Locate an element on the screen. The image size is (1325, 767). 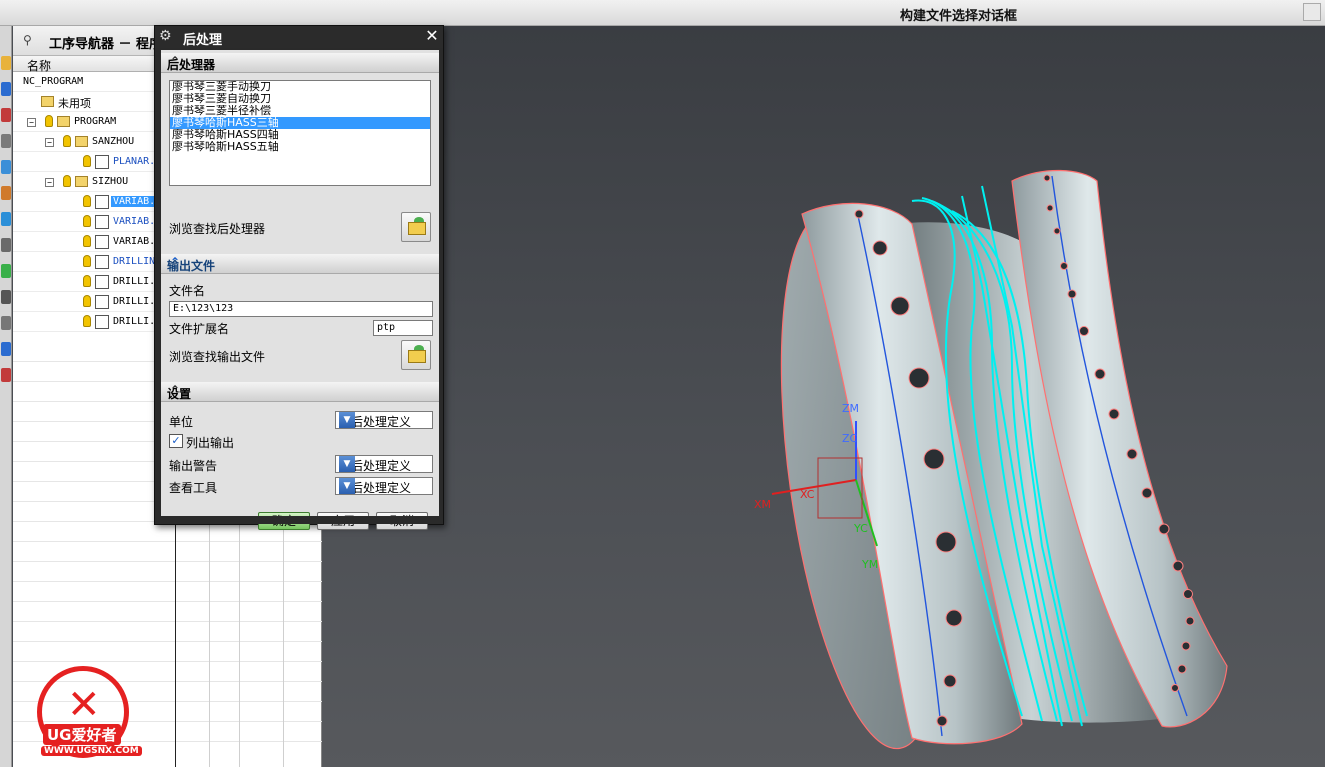
close-icon: ✕ is located at coordinates (432, 36).